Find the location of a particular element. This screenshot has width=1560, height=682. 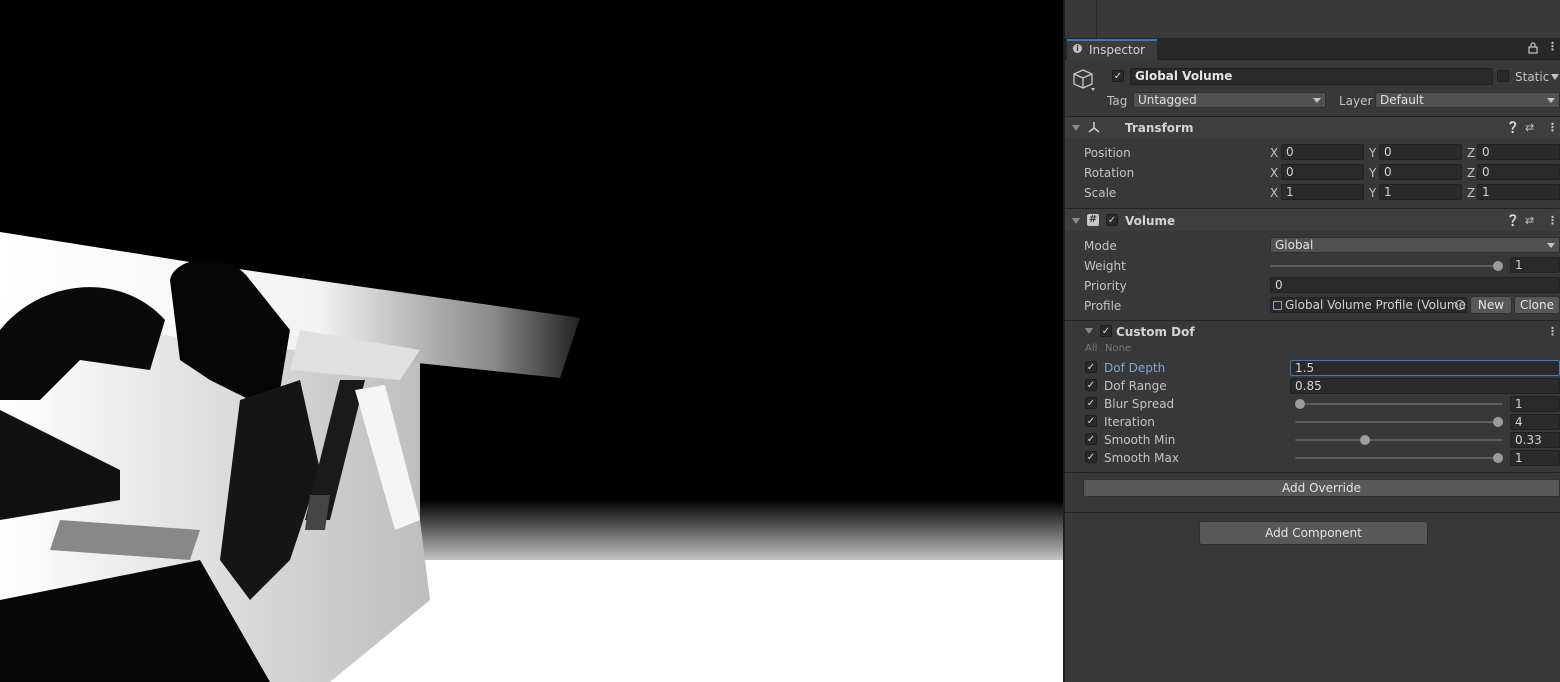

param-value-field: 1.5 is located at coordinates (1425, 368).